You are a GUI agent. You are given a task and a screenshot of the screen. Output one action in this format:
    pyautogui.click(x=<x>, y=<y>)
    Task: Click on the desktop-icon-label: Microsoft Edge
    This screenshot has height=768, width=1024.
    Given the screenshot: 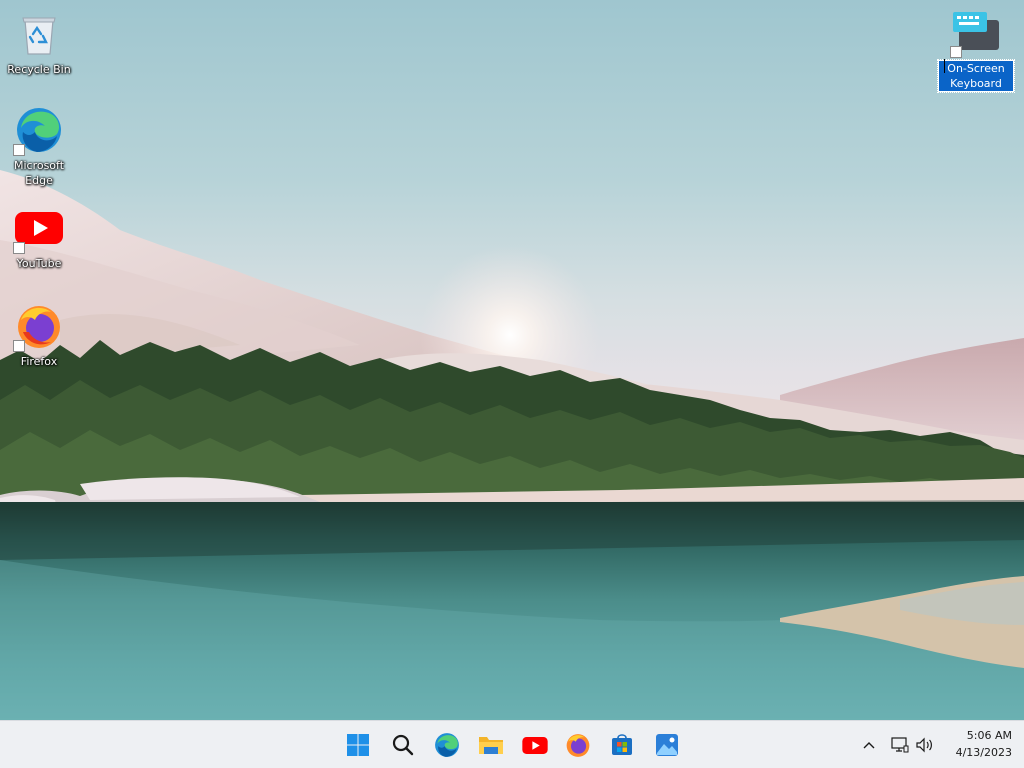 What is the action you would take?
    pyautogui.click(x=39, y=173)
    